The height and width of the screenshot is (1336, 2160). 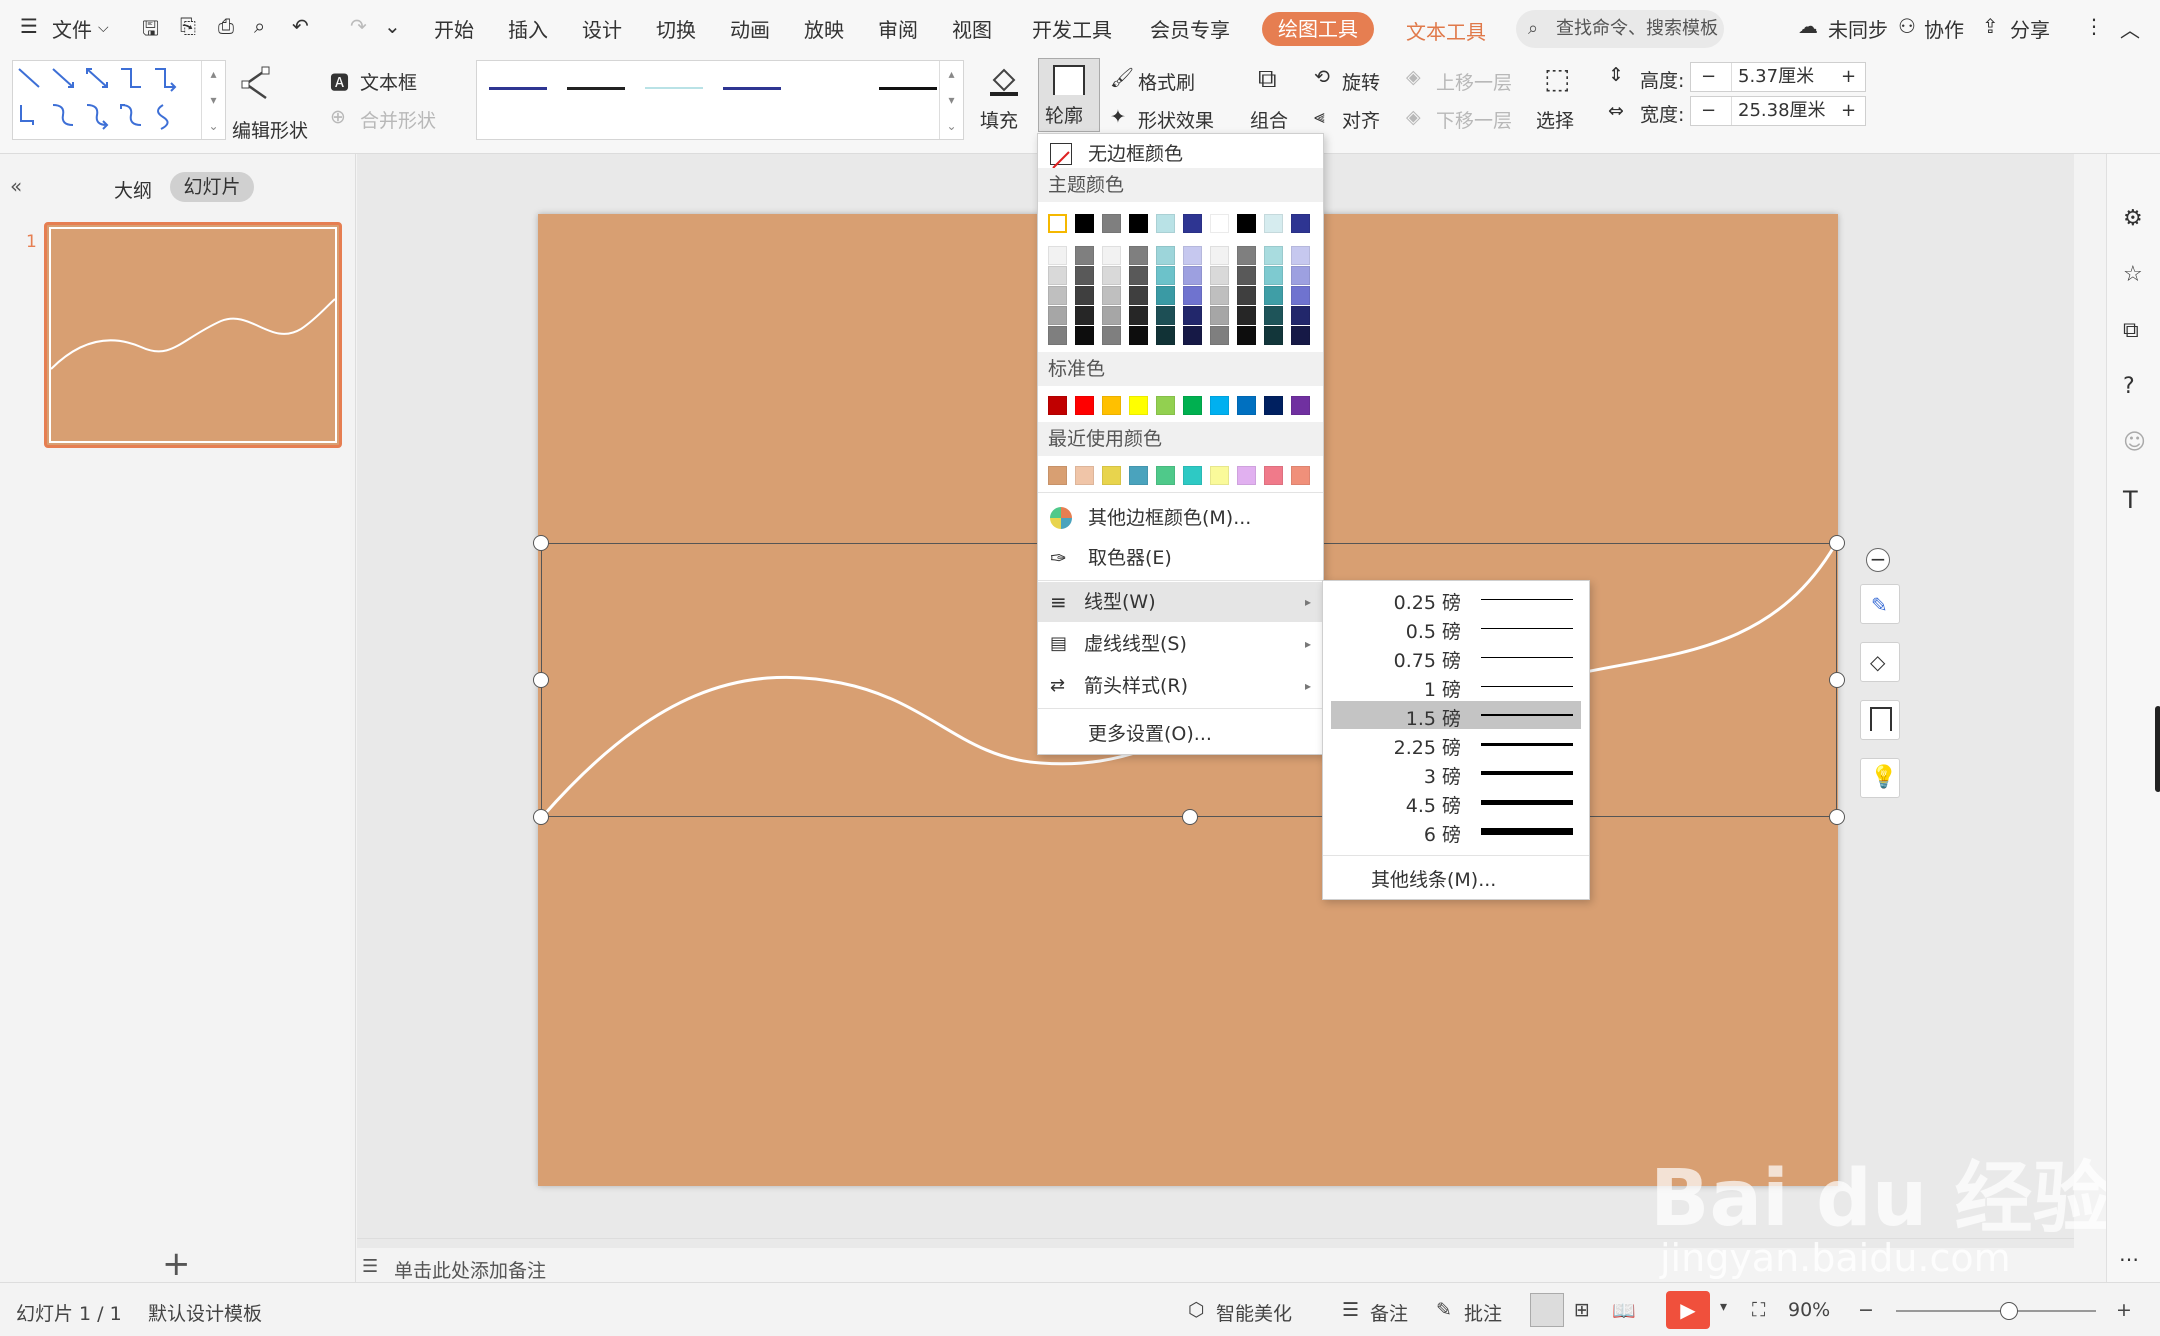 What do you see at coordinates (1361, 81) in the screenshot?
I see `rotate-button: 旋转` at bounding box center [1361, 81].